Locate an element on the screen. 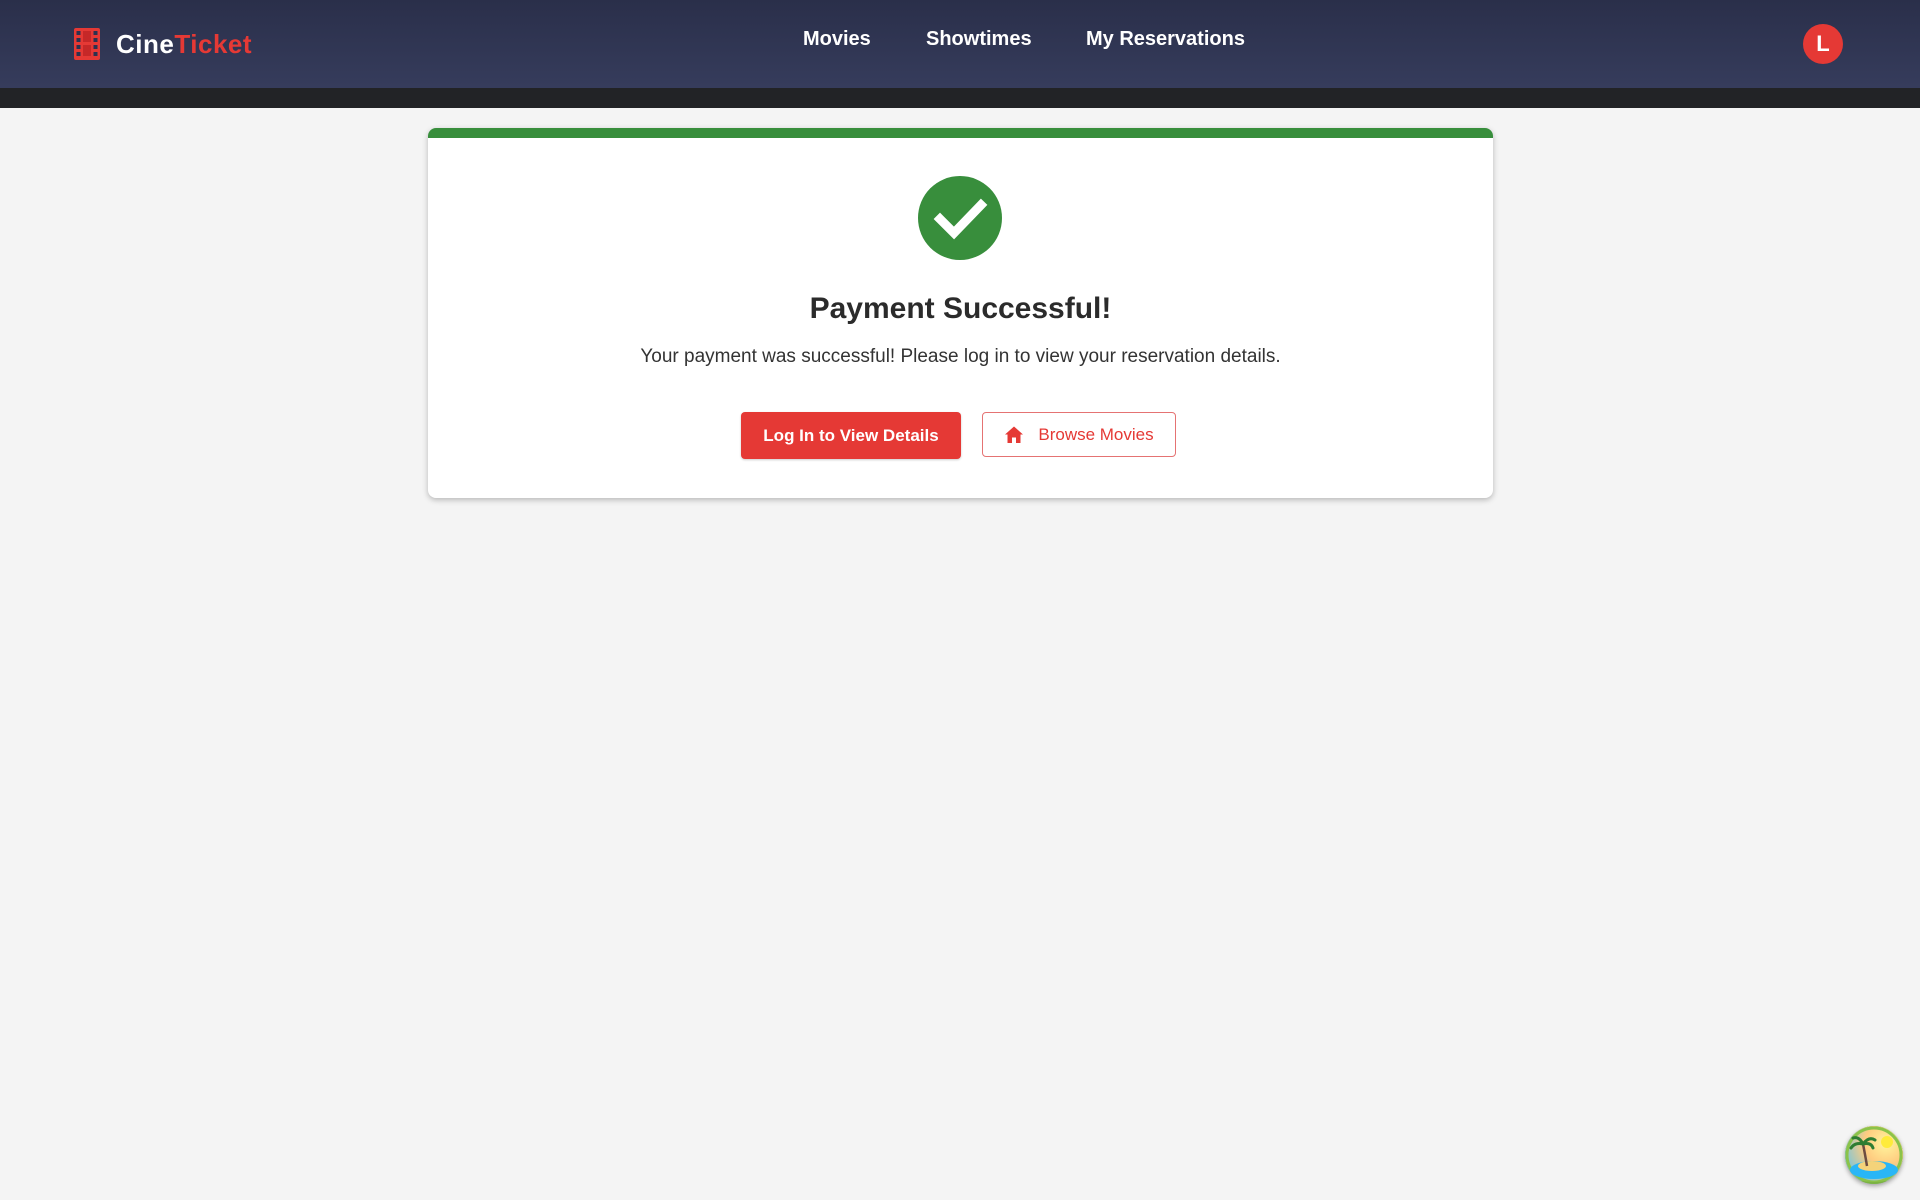 This screenshot has width=1920, height=1200. brand-name: CineTicket is located at coordinates (184, 44).